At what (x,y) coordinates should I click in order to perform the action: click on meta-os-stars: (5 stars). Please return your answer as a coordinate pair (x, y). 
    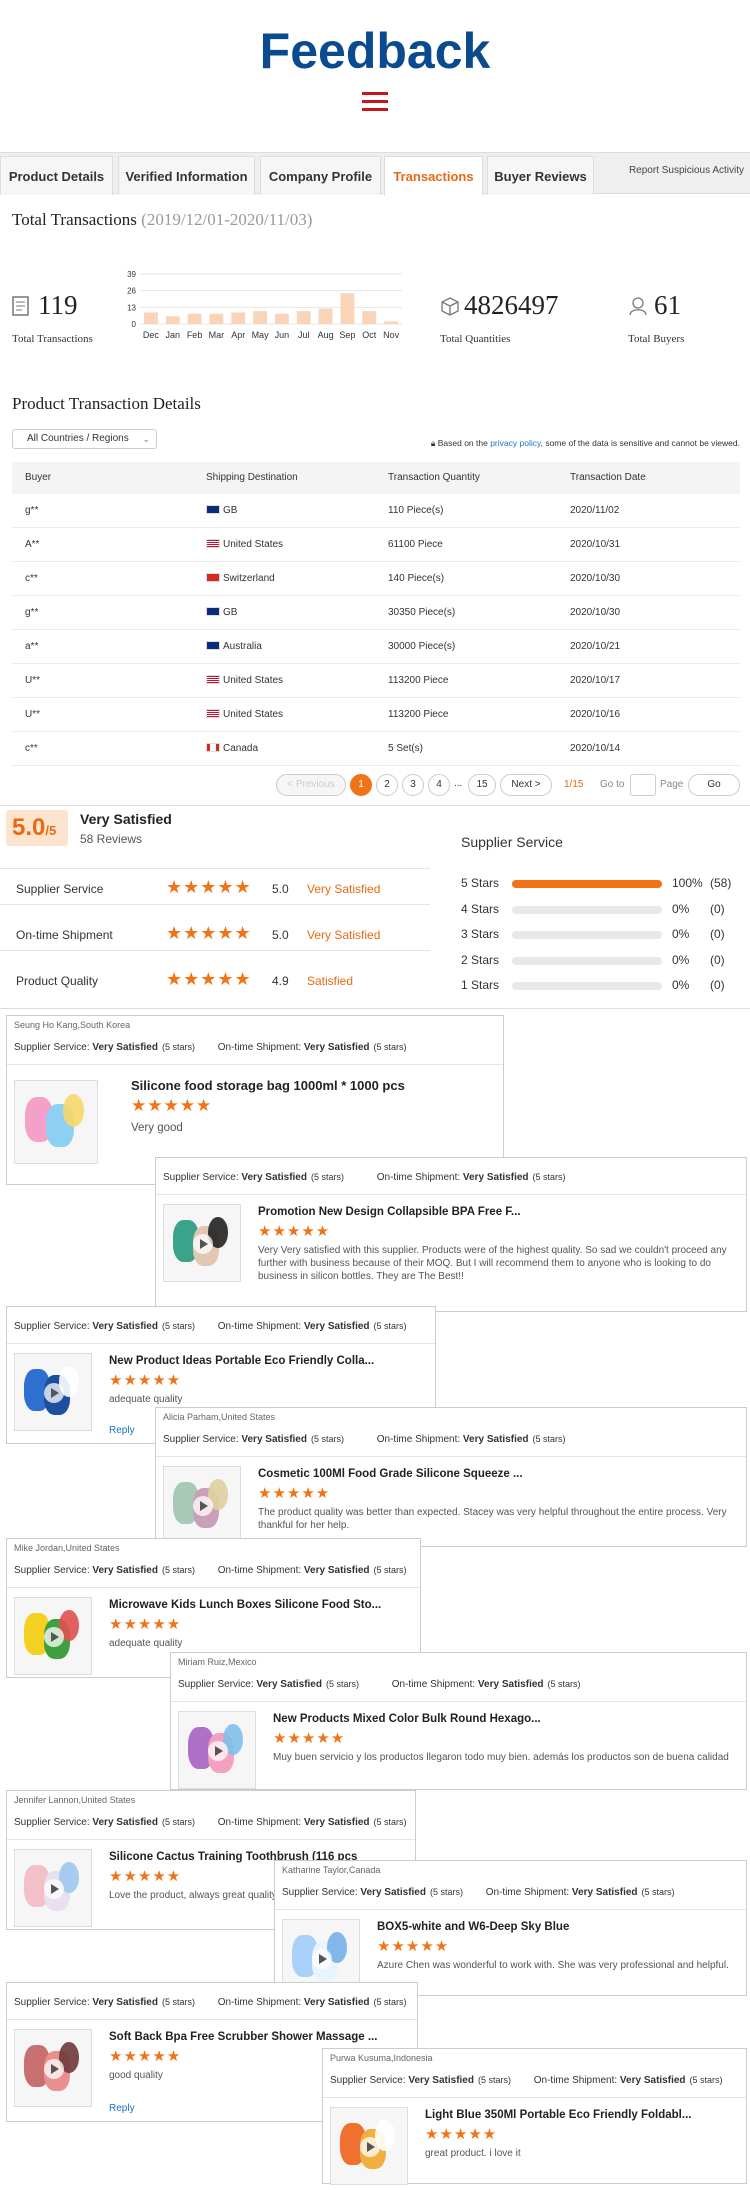
    Looking at the image, I should click on (390, 1047).